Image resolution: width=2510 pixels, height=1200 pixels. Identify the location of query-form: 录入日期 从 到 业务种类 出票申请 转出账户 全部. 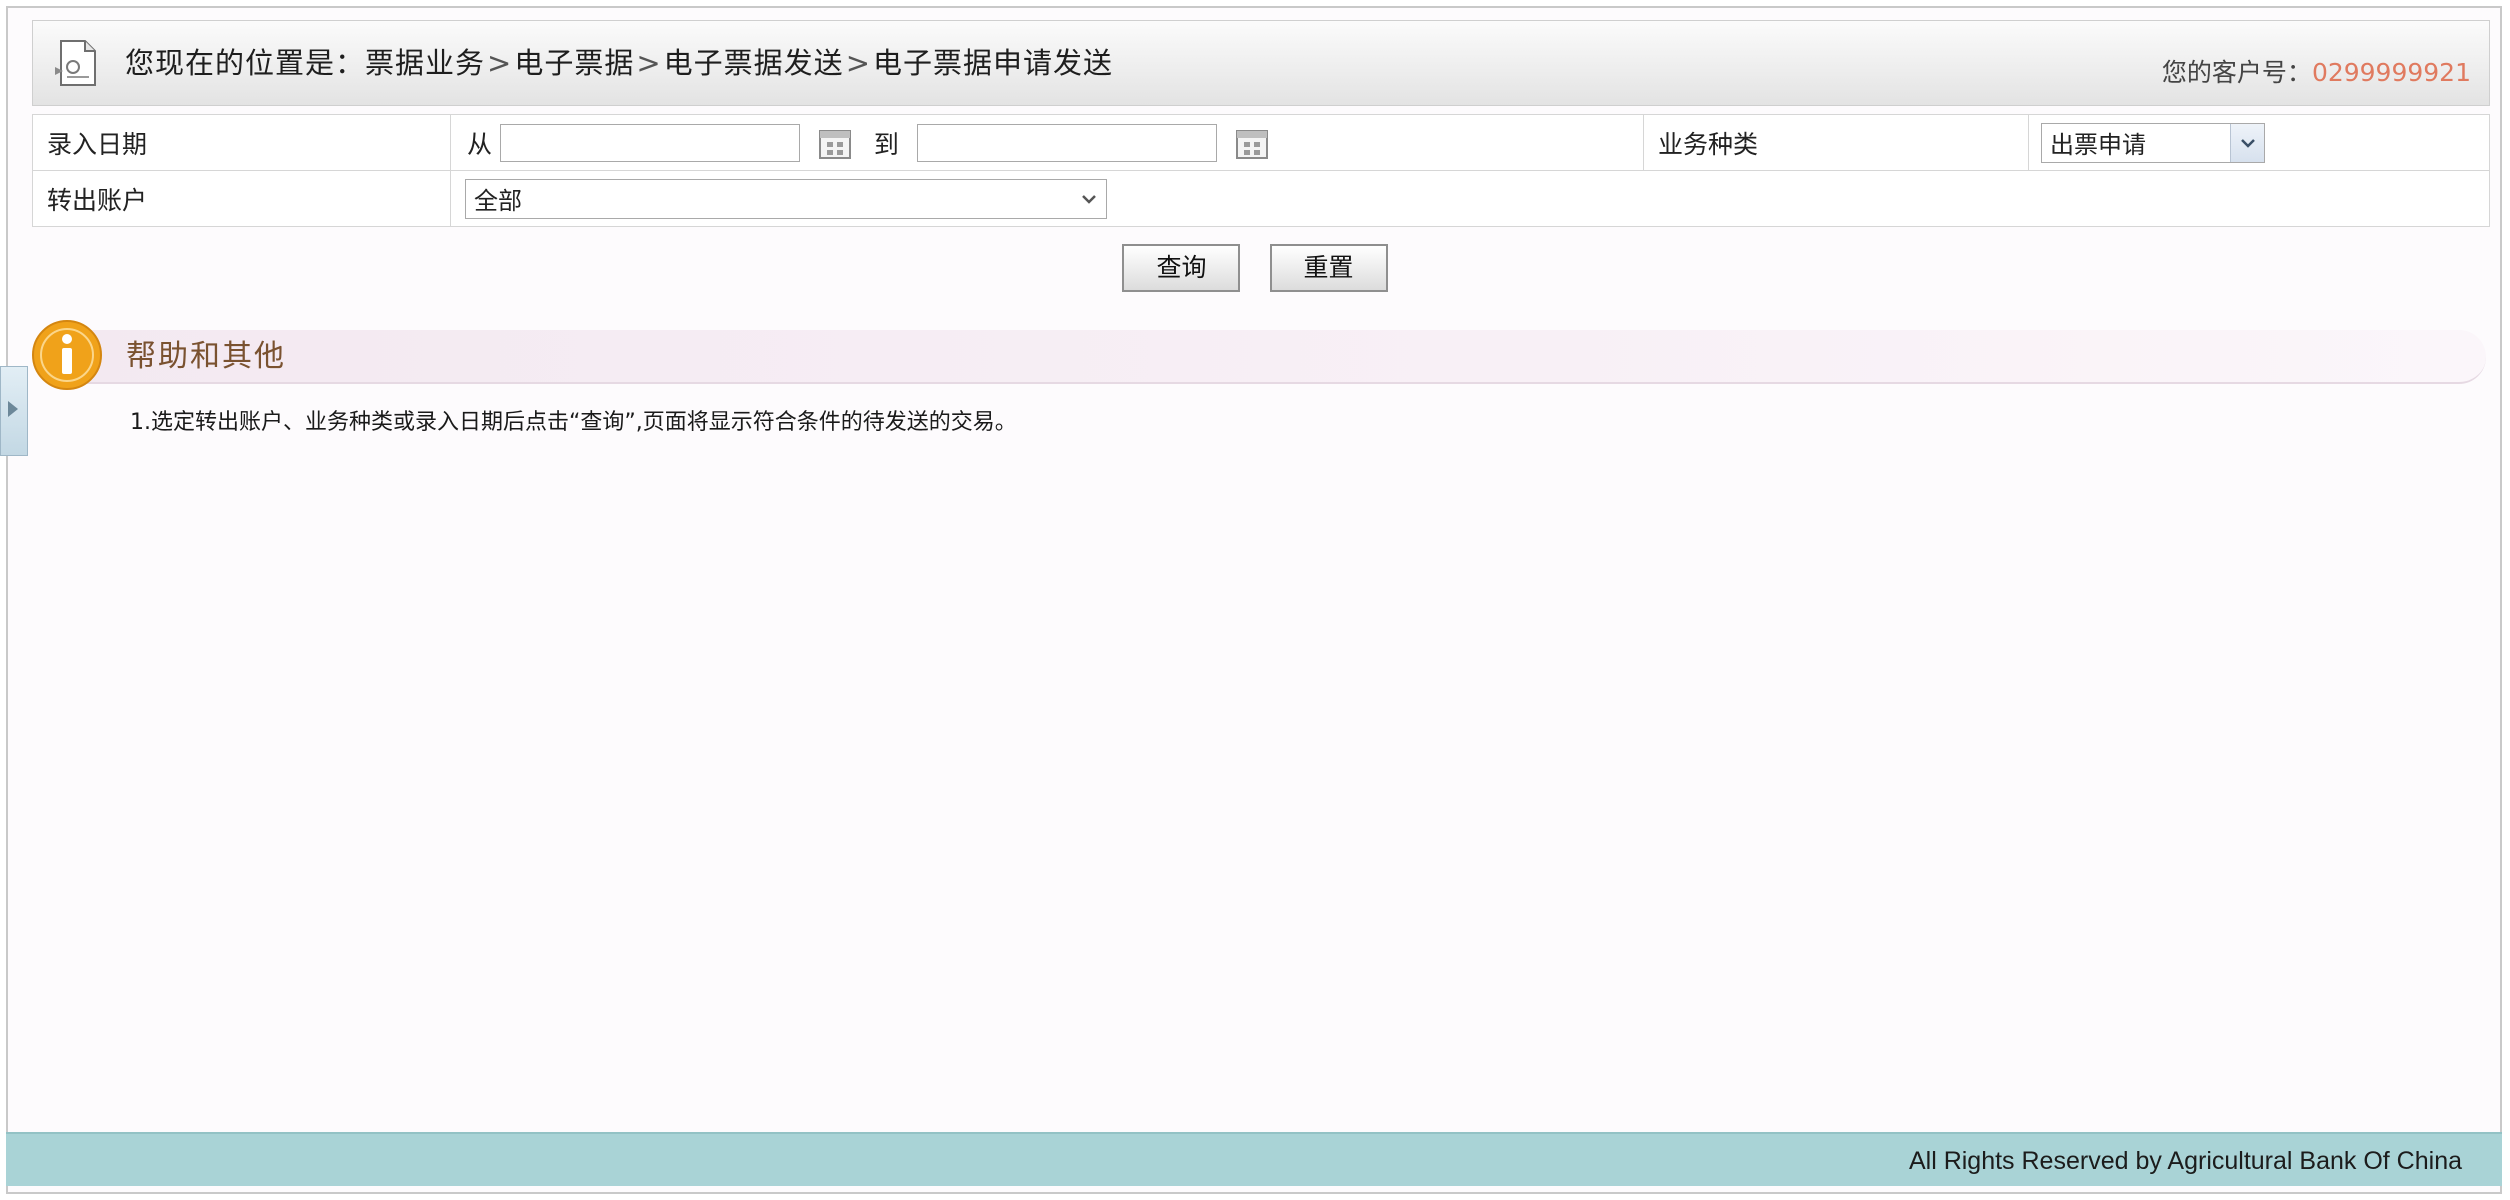
(1261, 170).